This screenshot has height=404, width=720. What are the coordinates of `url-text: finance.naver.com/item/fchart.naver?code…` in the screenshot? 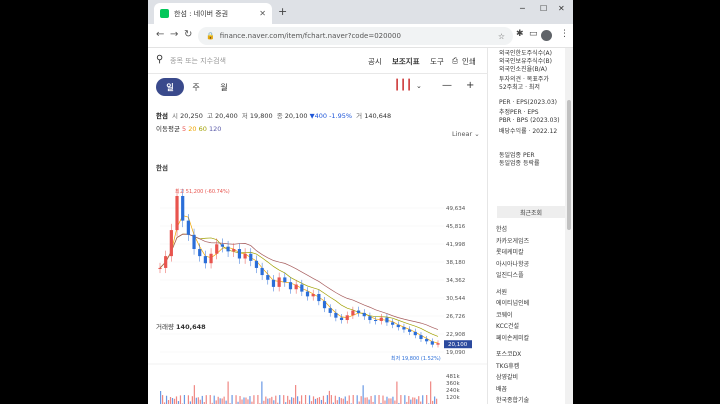 It's located at (356, 36).